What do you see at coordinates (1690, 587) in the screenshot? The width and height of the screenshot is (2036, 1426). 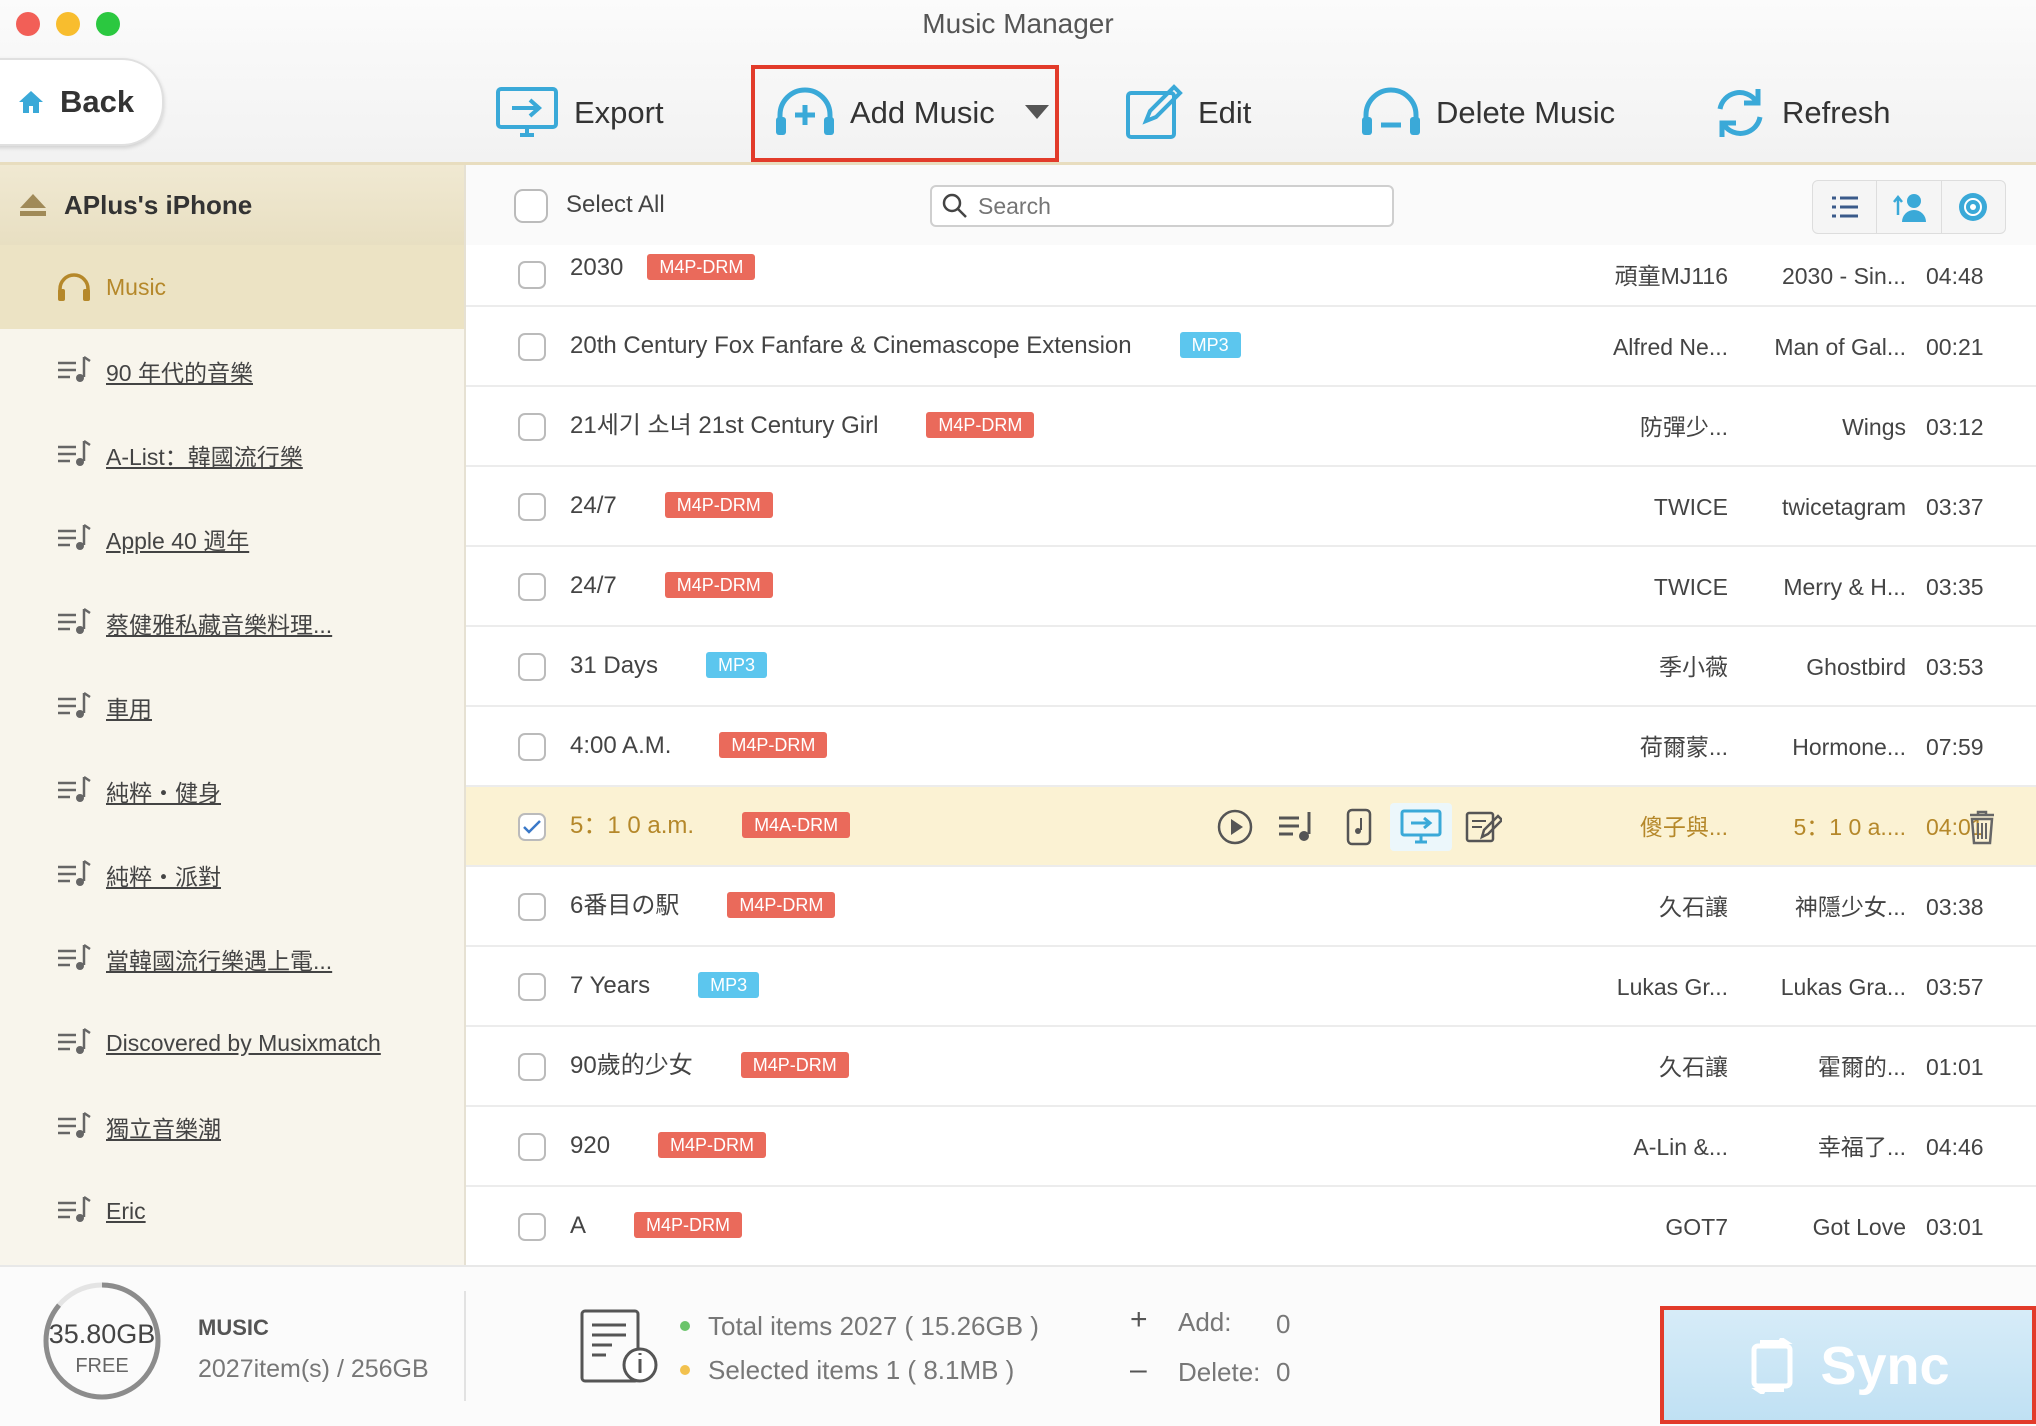 I see `song-artist: TWICE` at bounding box center [1690, 587].